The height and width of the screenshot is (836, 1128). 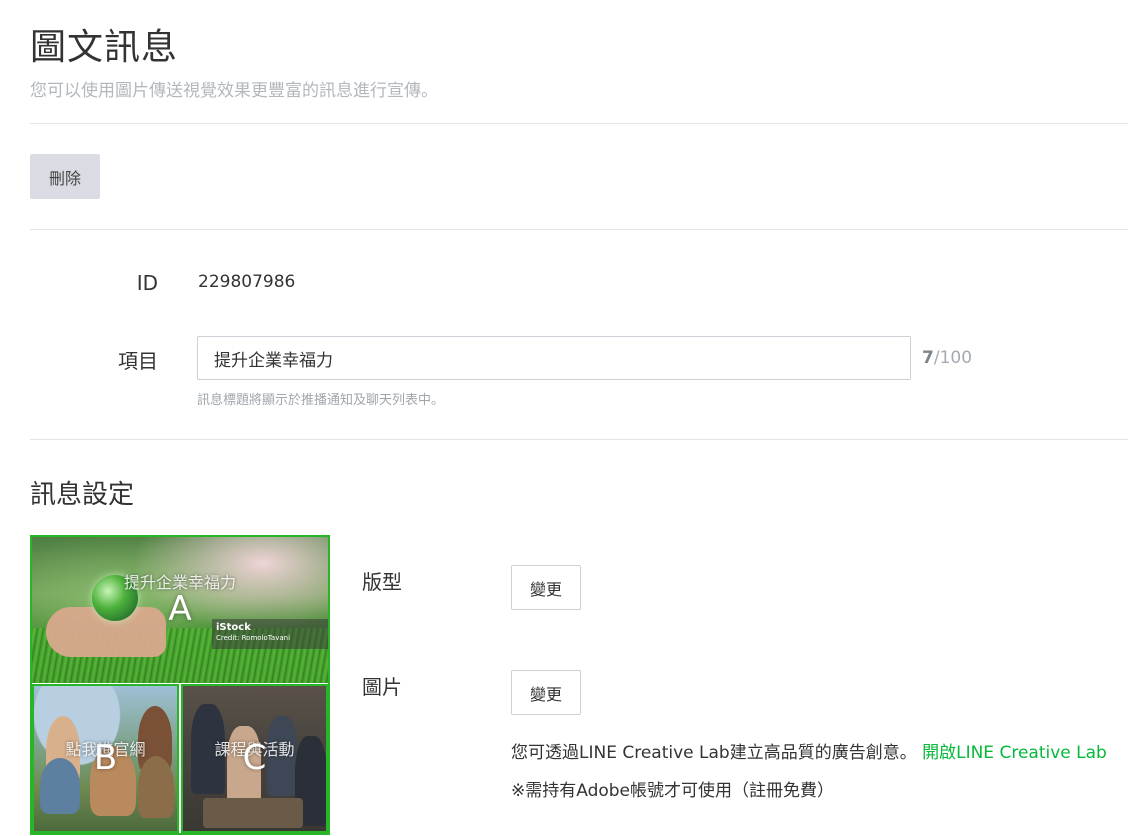 I want to click on area-b: 點我進官網 B, so click(x=105, y=758).